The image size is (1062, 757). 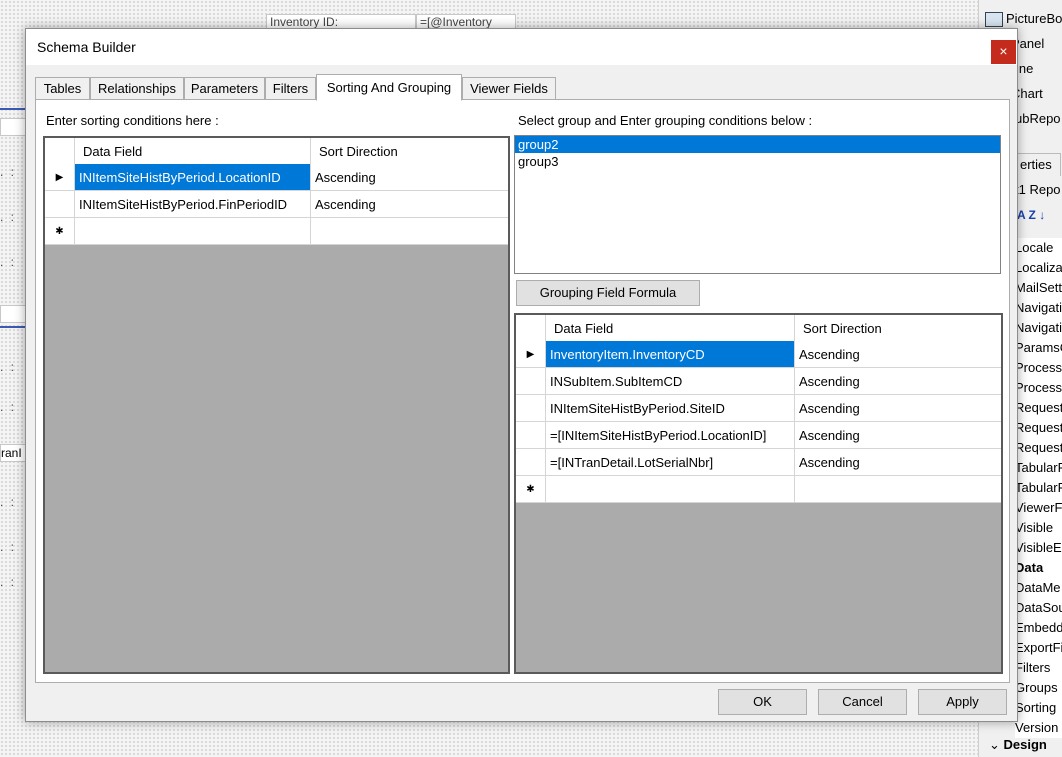 I want to click on data-field-cell: INItemSiteHistByPeriod.SiteID, so click(x=670, y=408).